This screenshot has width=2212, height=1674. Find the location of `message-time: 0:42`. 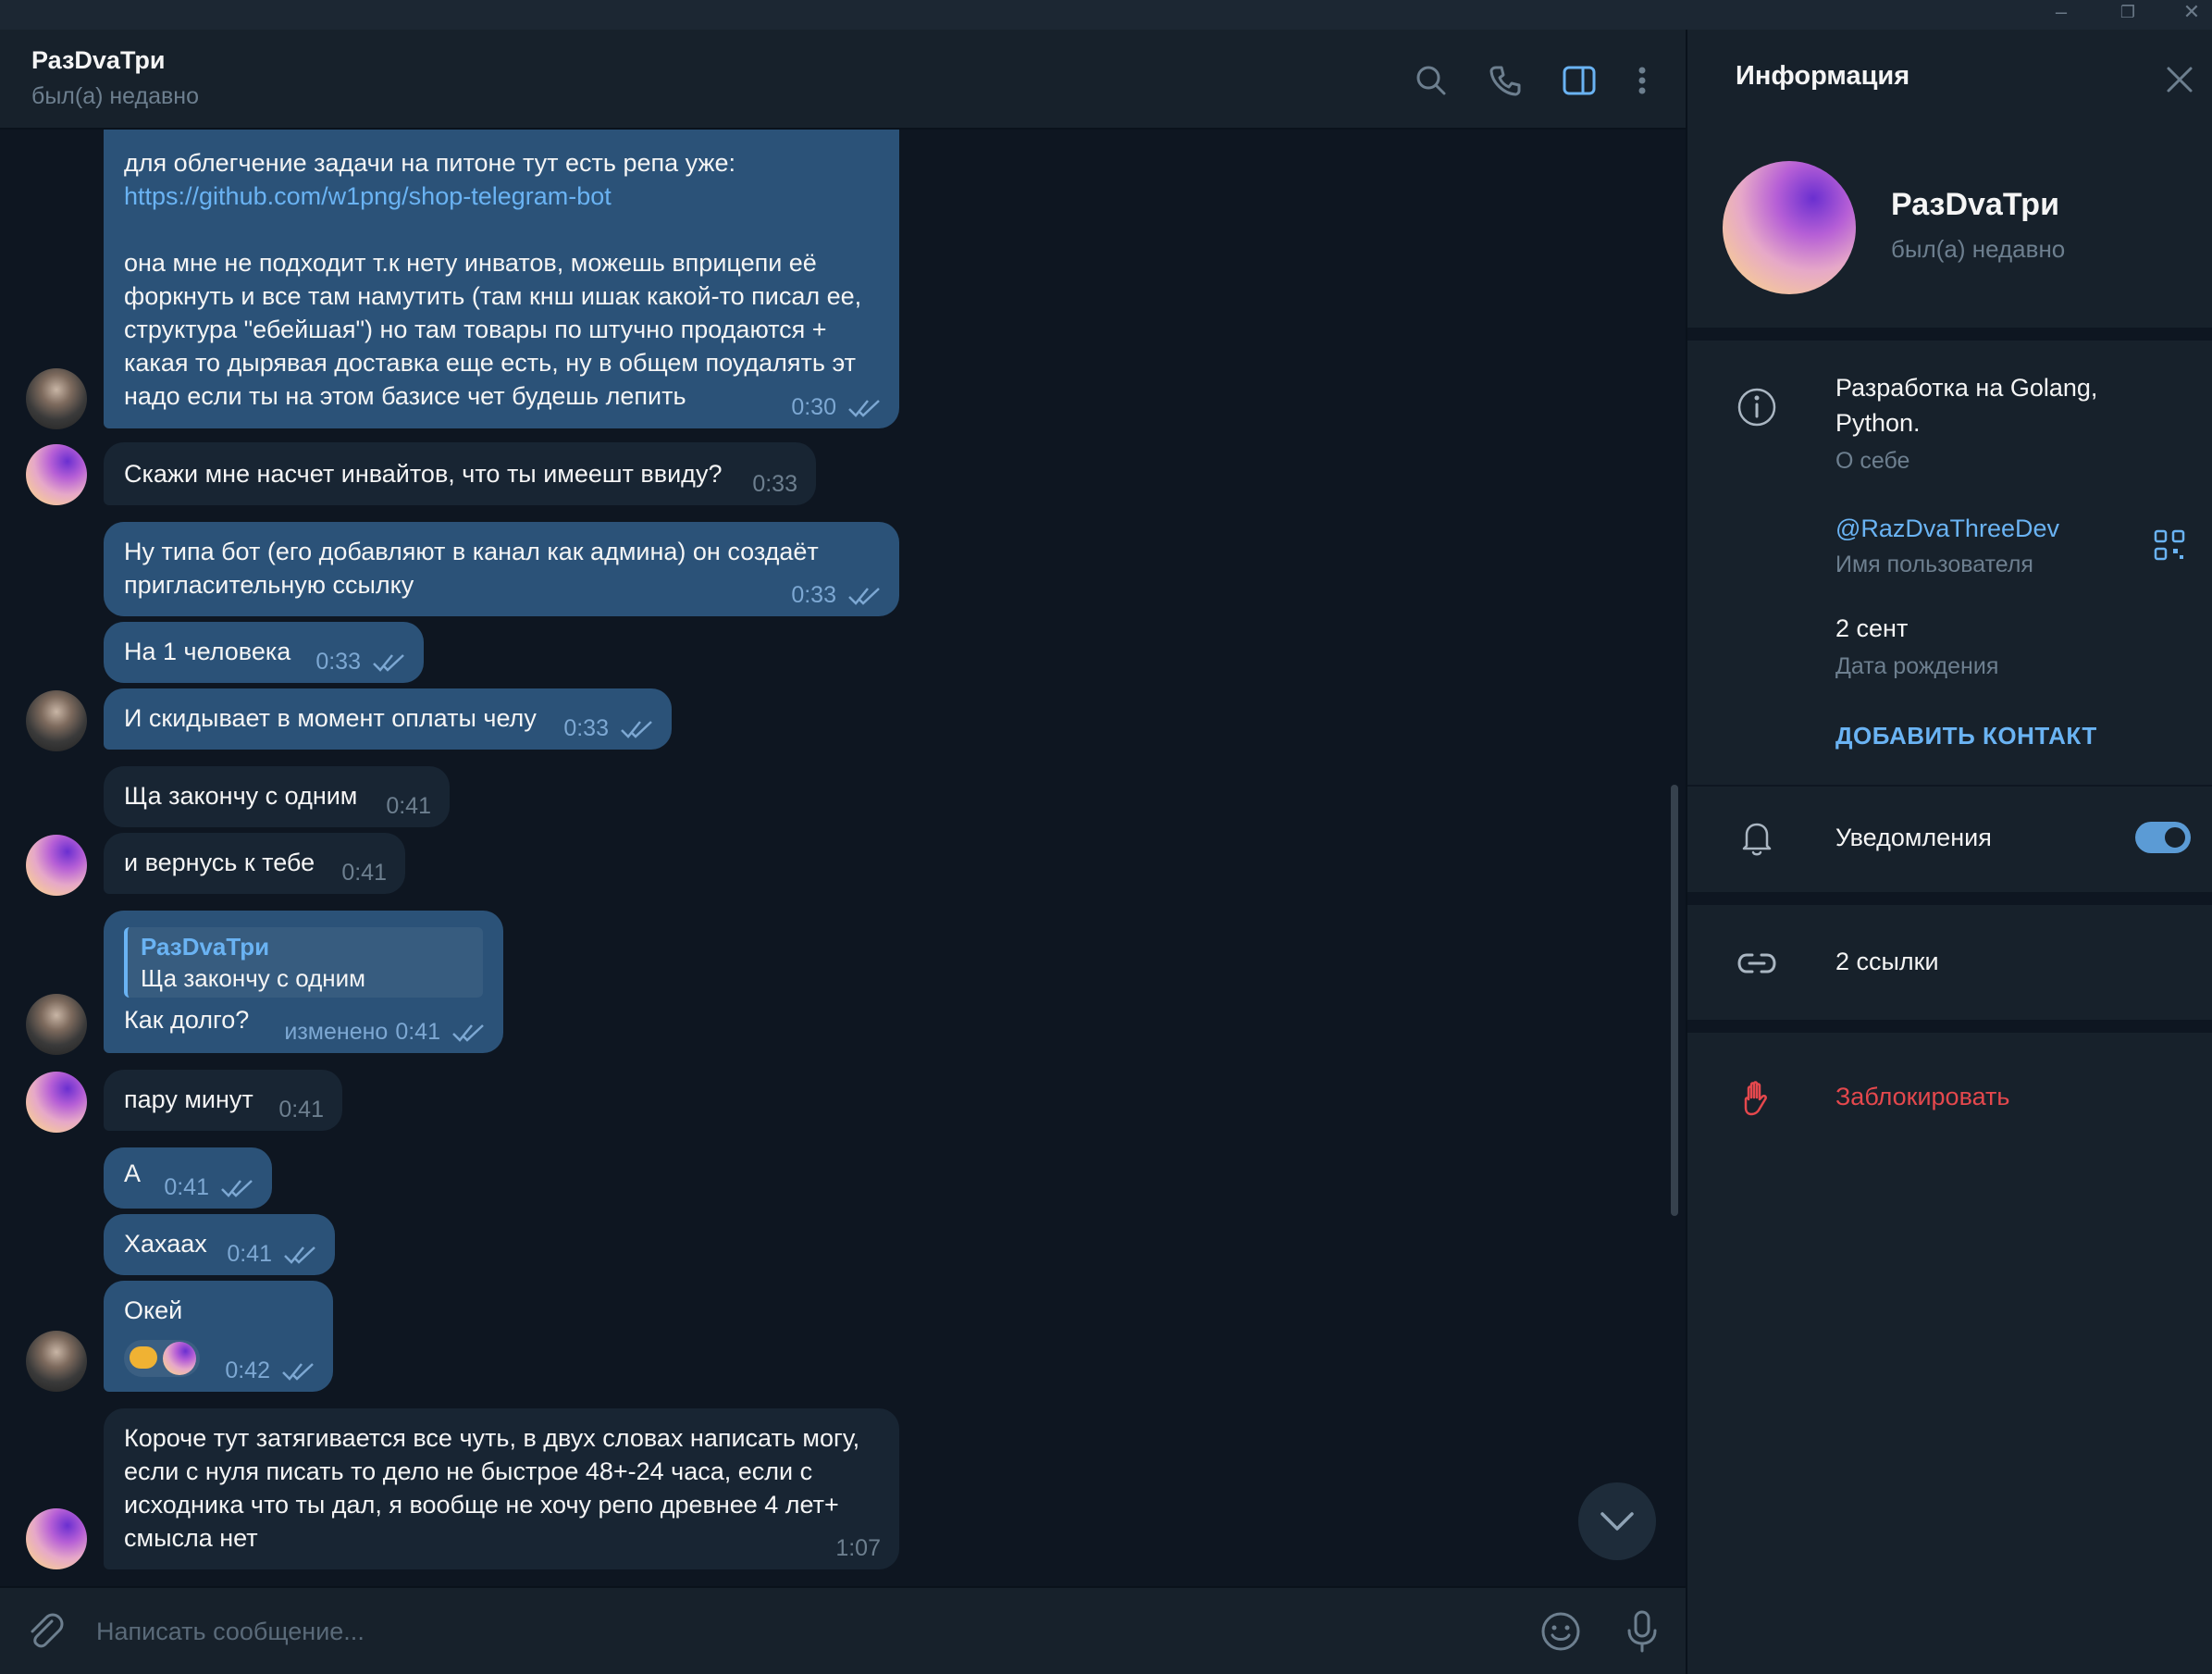

message-time: 0:42 is located at coordinates (248, 1370).